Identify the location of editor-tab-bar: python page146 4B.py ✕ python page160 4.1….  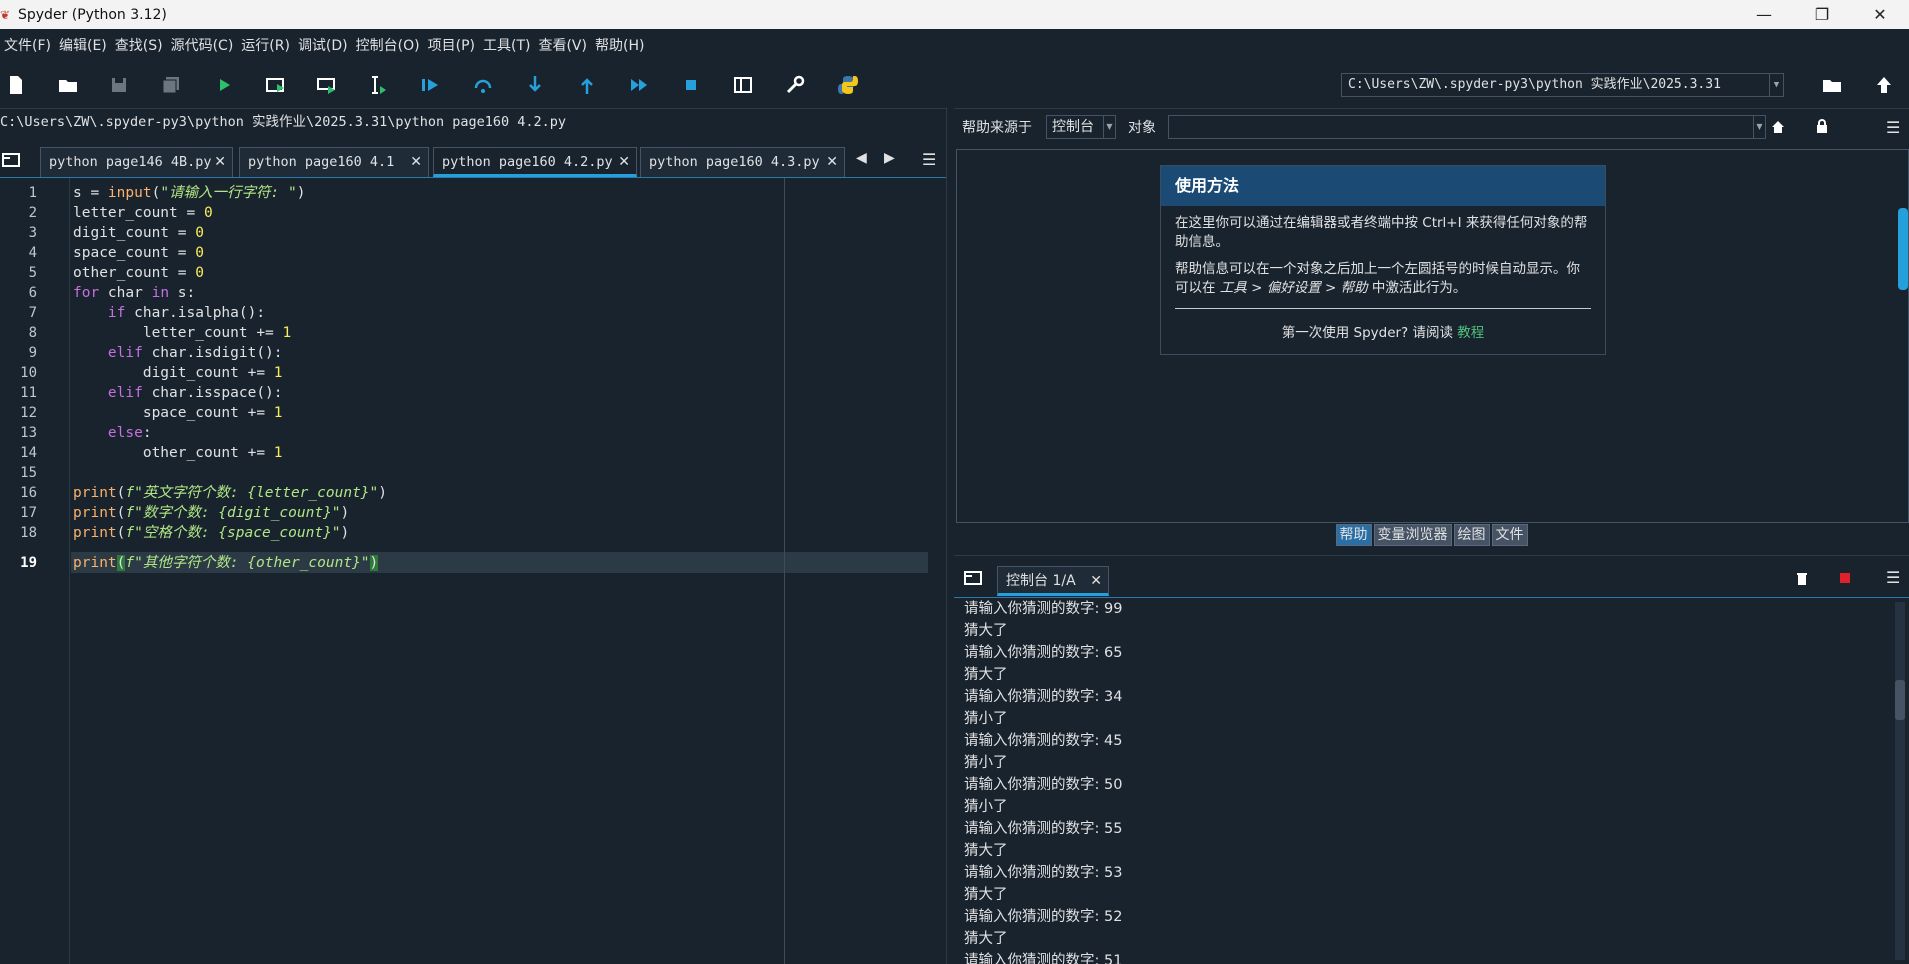
(473, 160).